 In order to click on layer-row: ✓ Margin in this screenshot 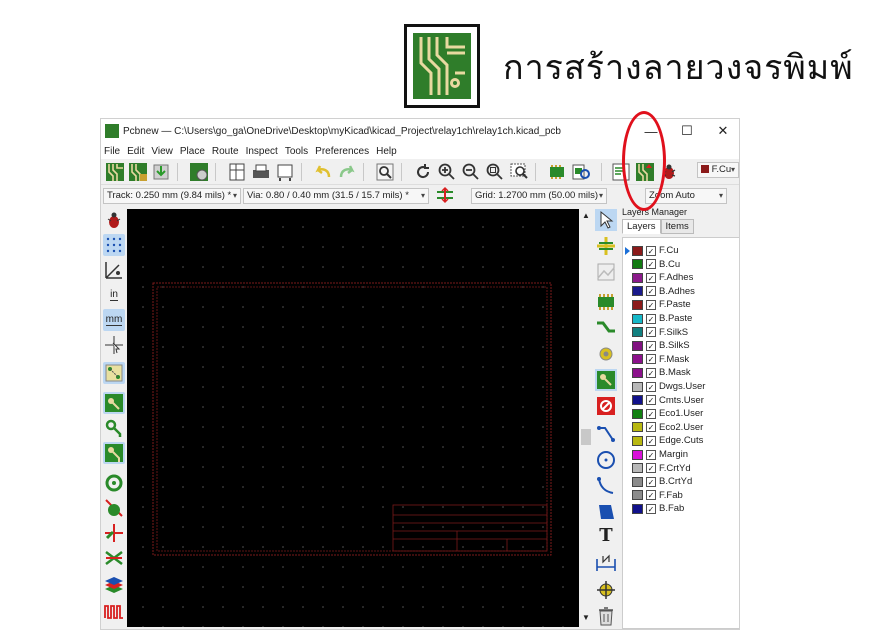, I will do `click(681, 454)`.